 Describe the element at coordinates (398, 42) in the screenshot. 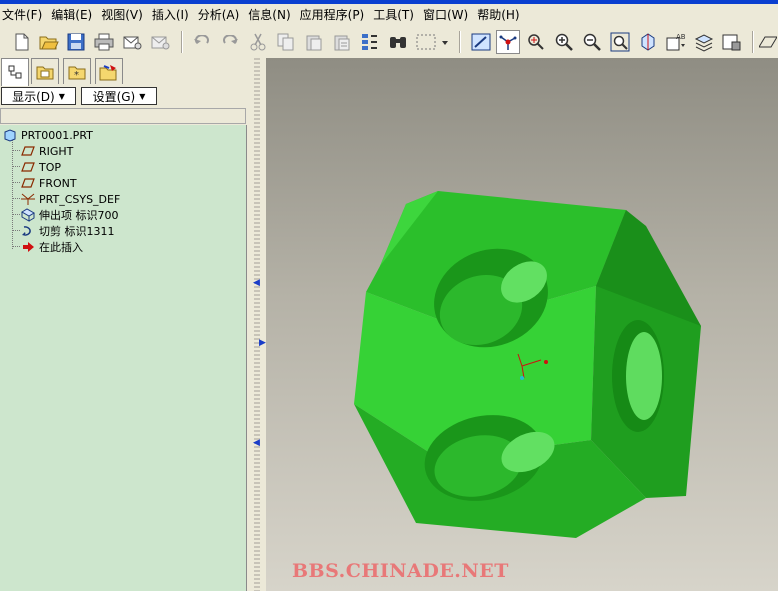

I see `find-icon` at that location.